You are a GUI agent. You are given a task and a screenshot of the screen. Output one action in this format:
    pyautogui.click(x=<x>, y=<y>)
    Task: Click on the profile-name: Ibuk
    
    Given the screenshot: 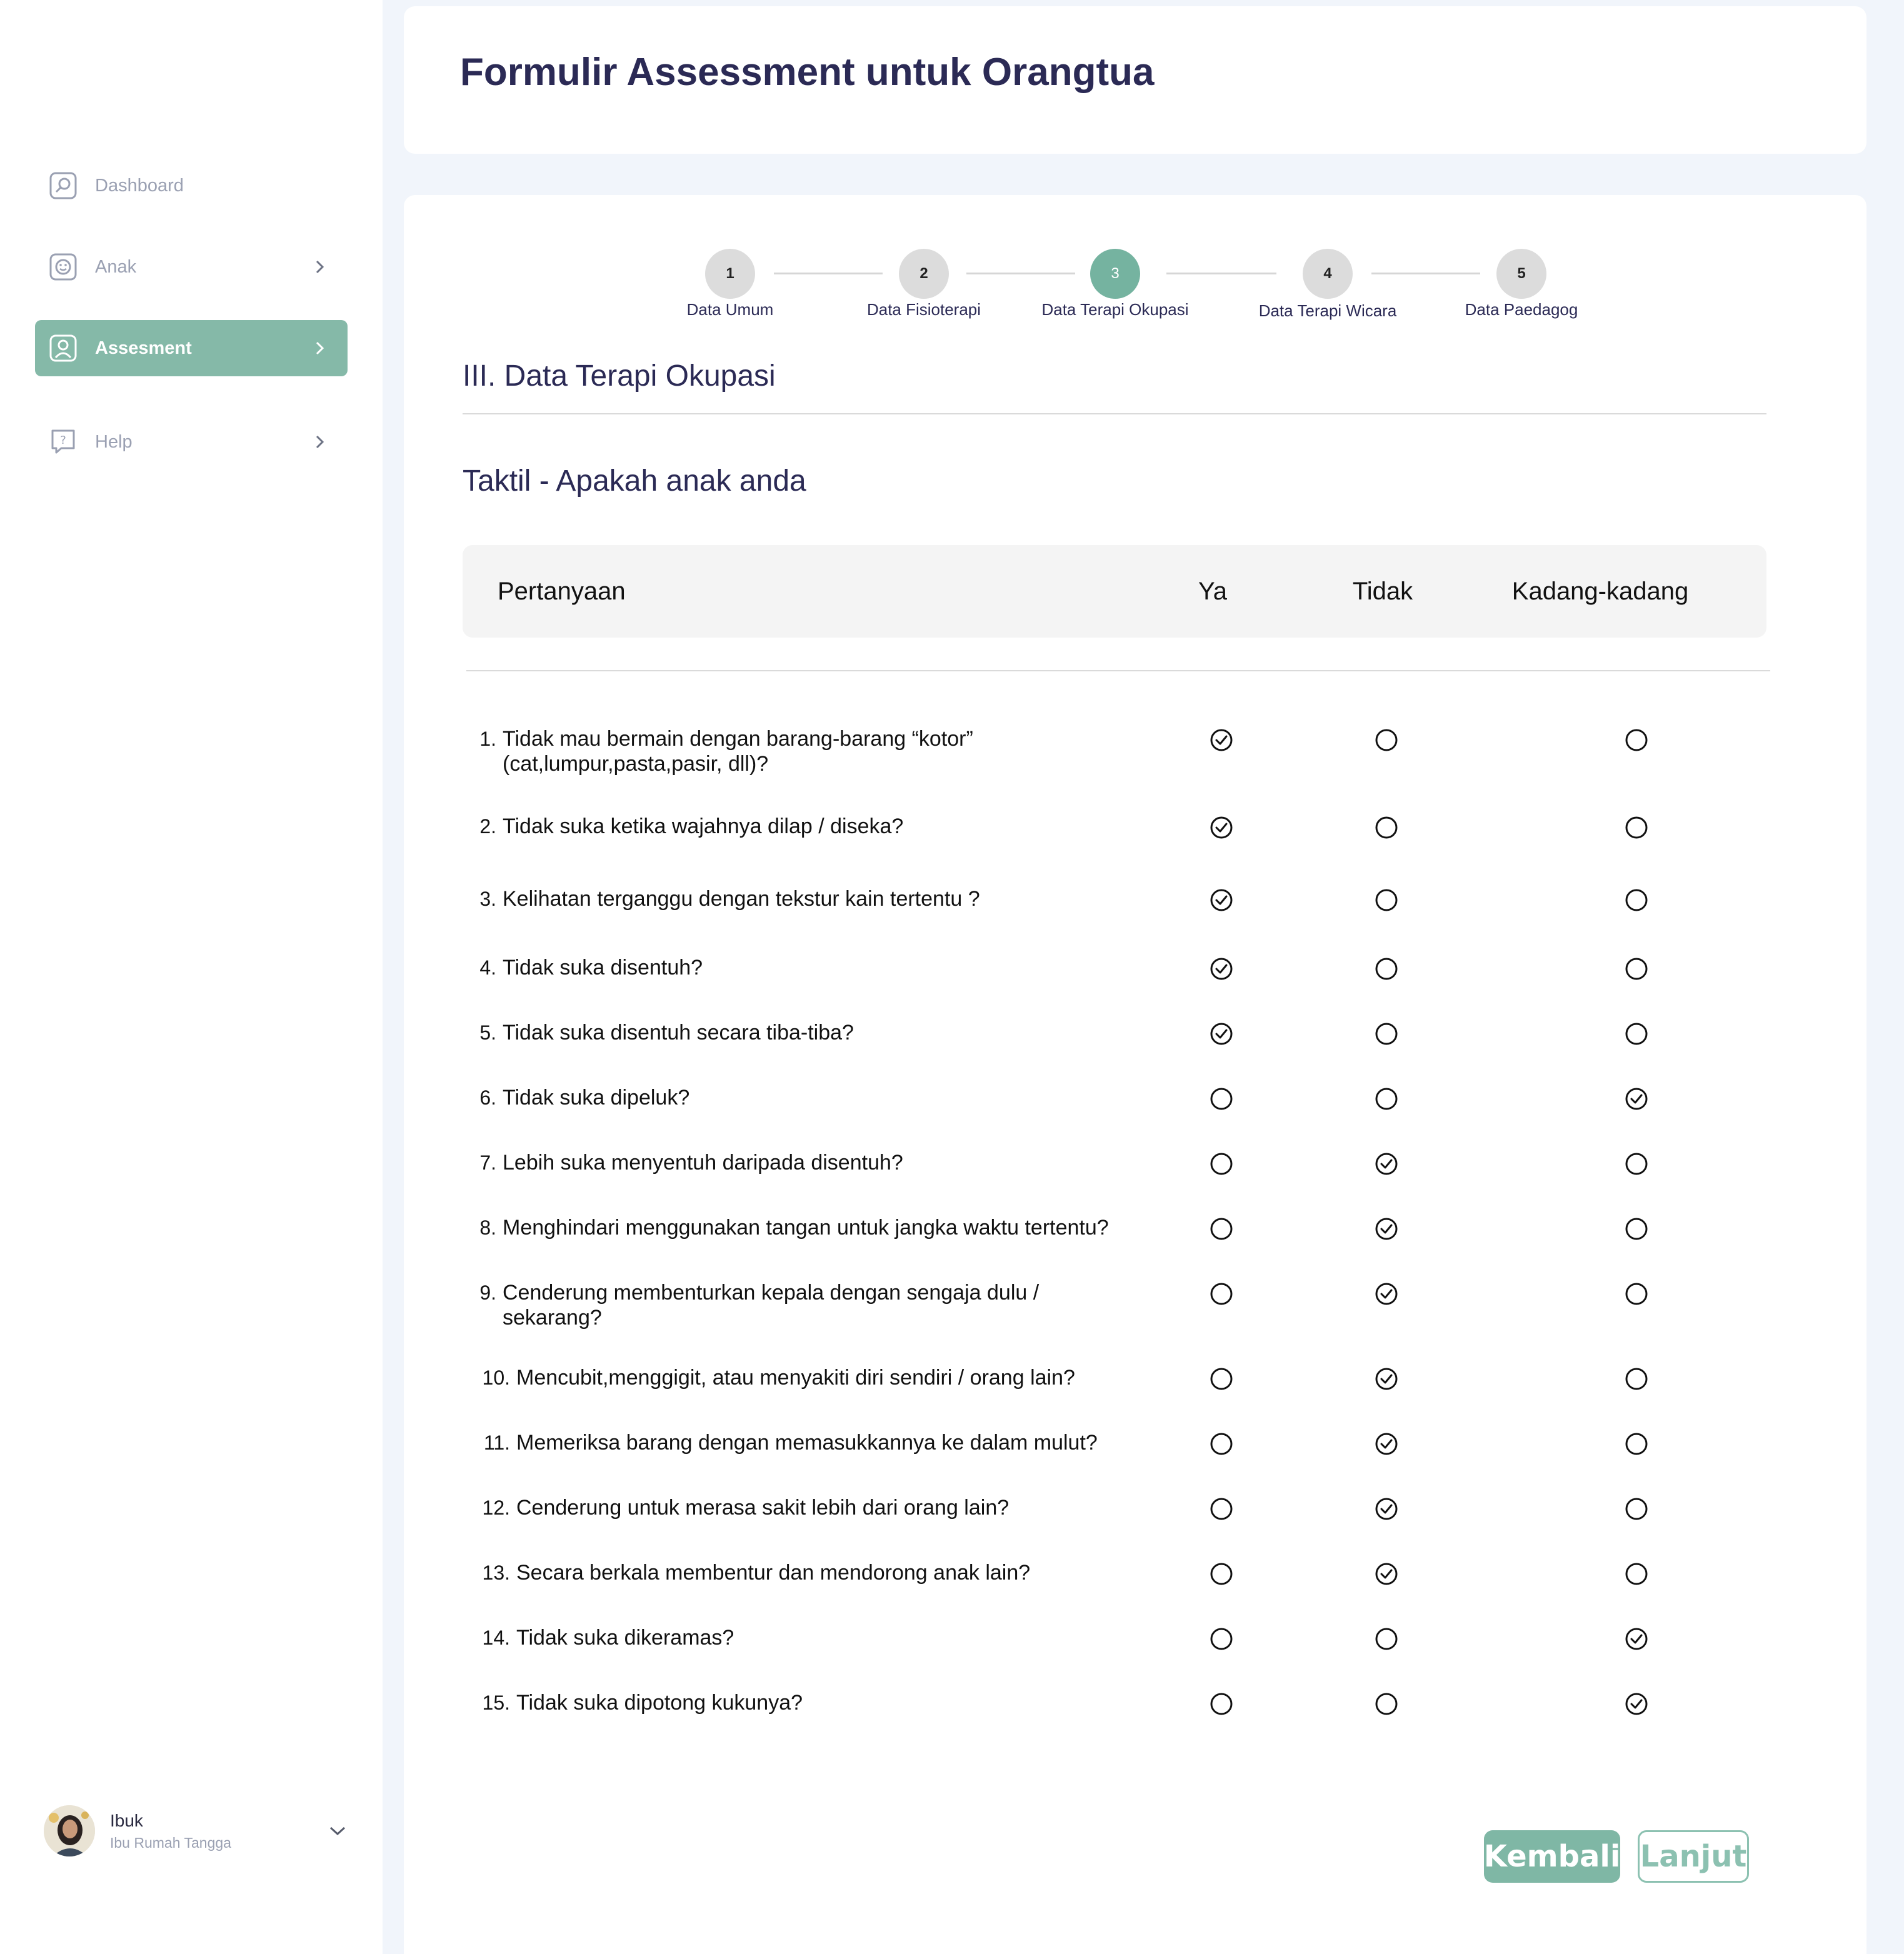 What is the action you would take?
    pyautogui.click(x=127, y=1820)
    